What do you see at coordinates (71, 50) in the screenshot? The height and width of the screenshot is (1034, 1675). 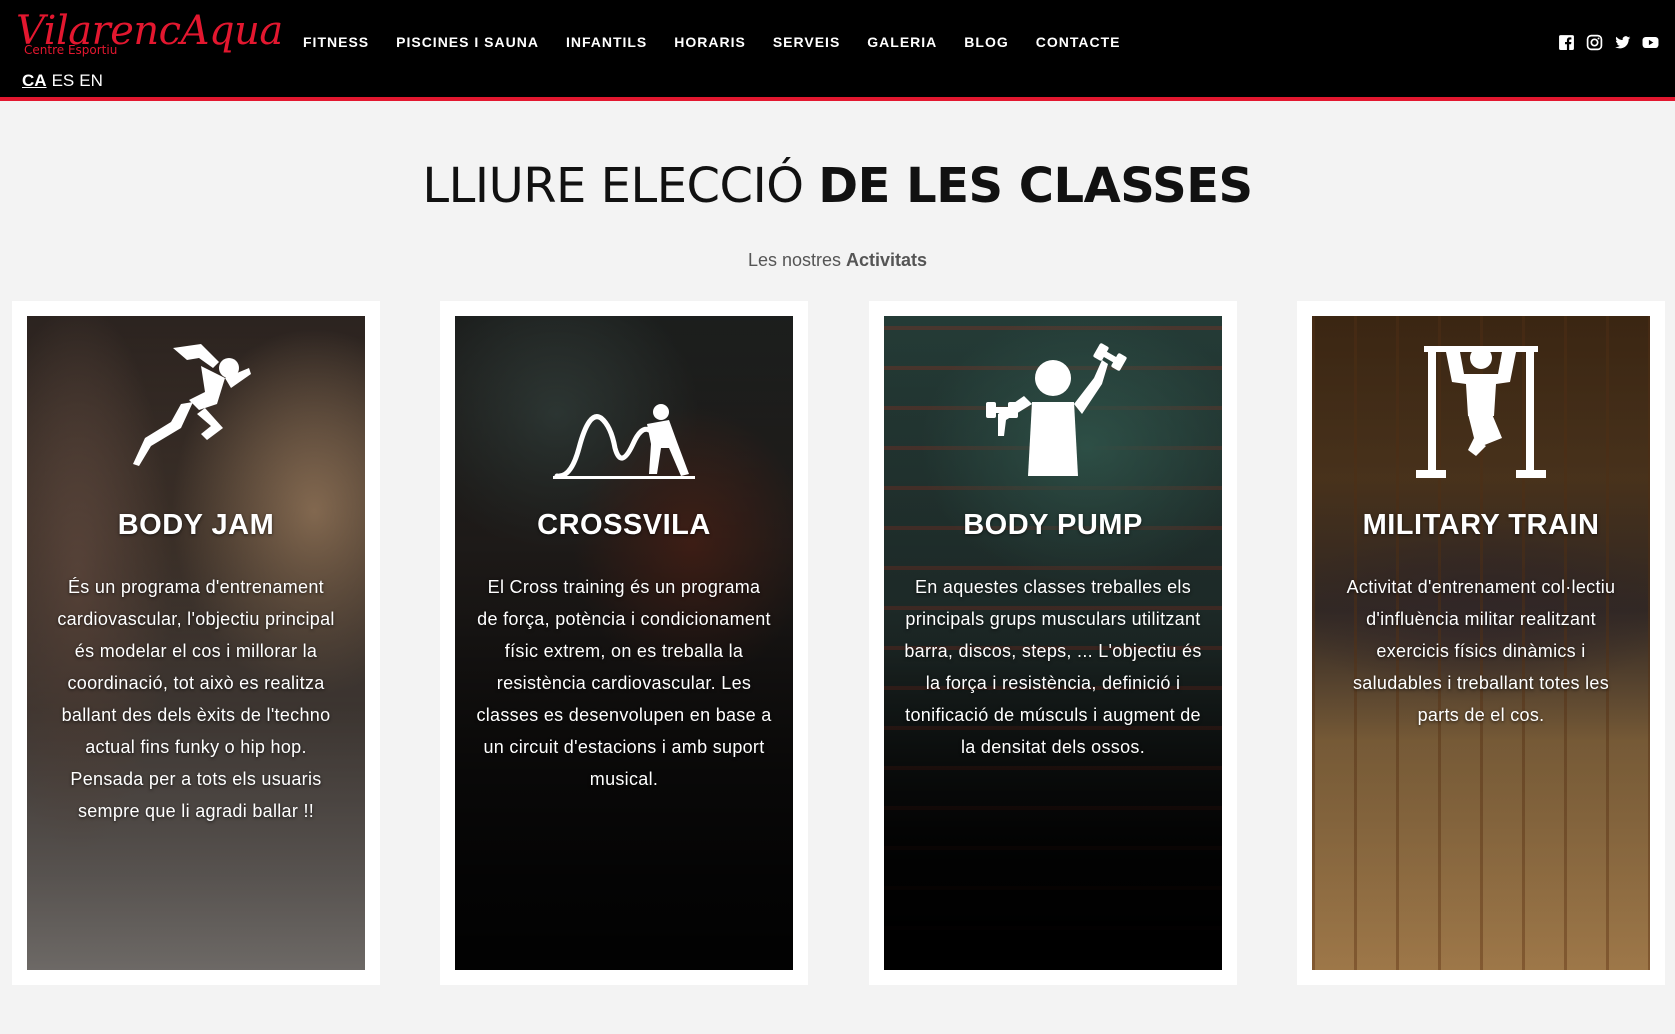 I see `logo-tagline: Centre Esportiu` at bounding box center [71, 50].